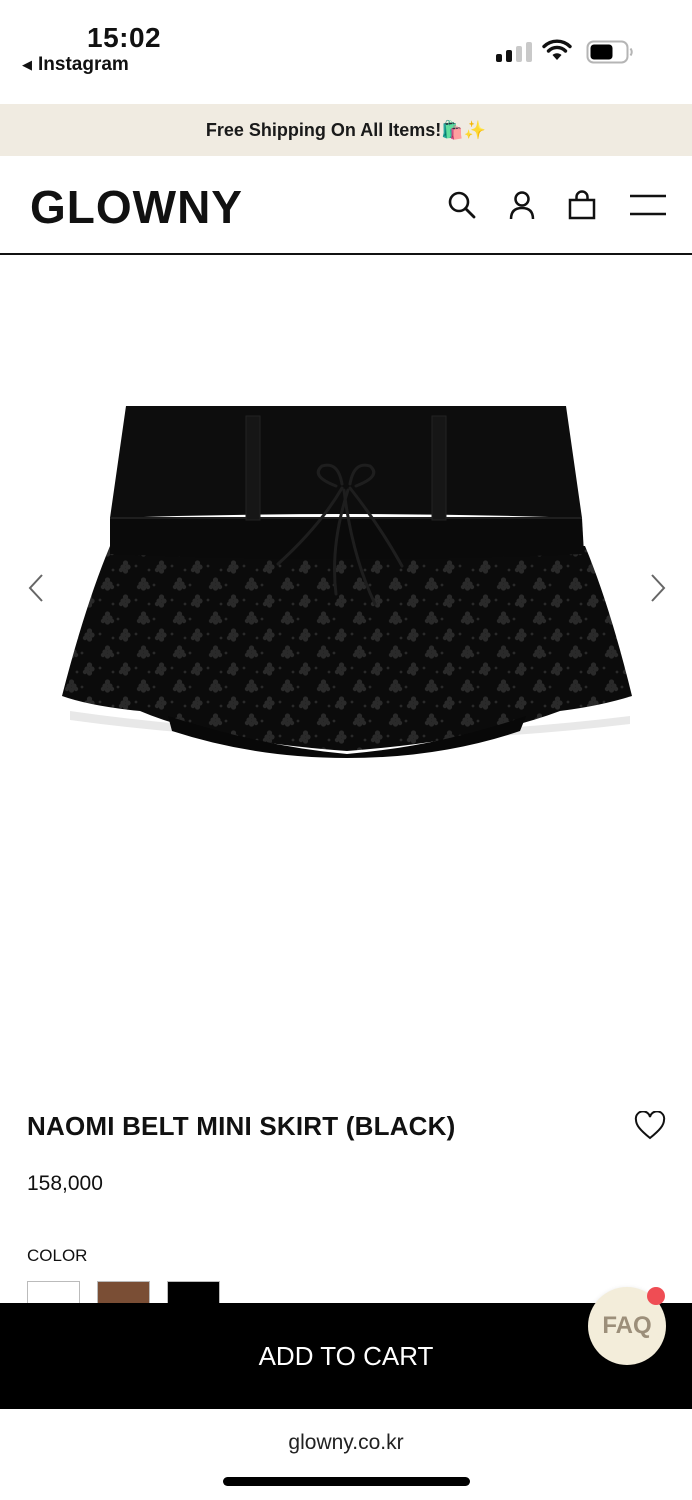 The width and height of the screenshot is (692, 1500). Describe the element at coordinates (241, 1126) in the screenshot. I see `product-title: NAOMI BELT MINI SKIRT (BLACK)` at that location.